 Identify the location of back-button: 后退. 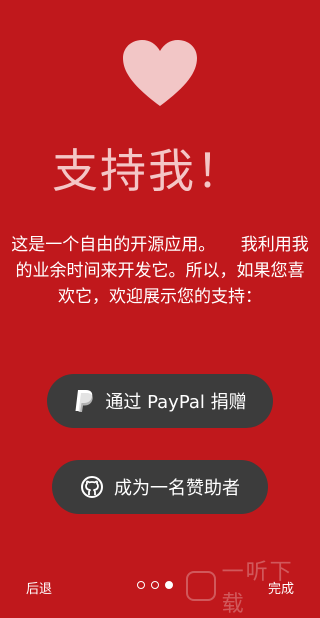
(39, 587).